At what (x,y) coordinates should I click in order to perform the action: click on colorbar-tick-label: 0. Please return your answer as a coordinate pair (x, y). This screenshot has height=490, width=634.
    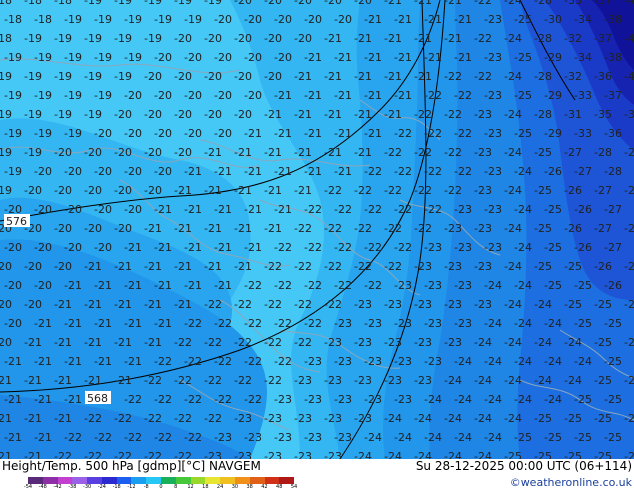
    Looking at the image, I should click on (161, 487).